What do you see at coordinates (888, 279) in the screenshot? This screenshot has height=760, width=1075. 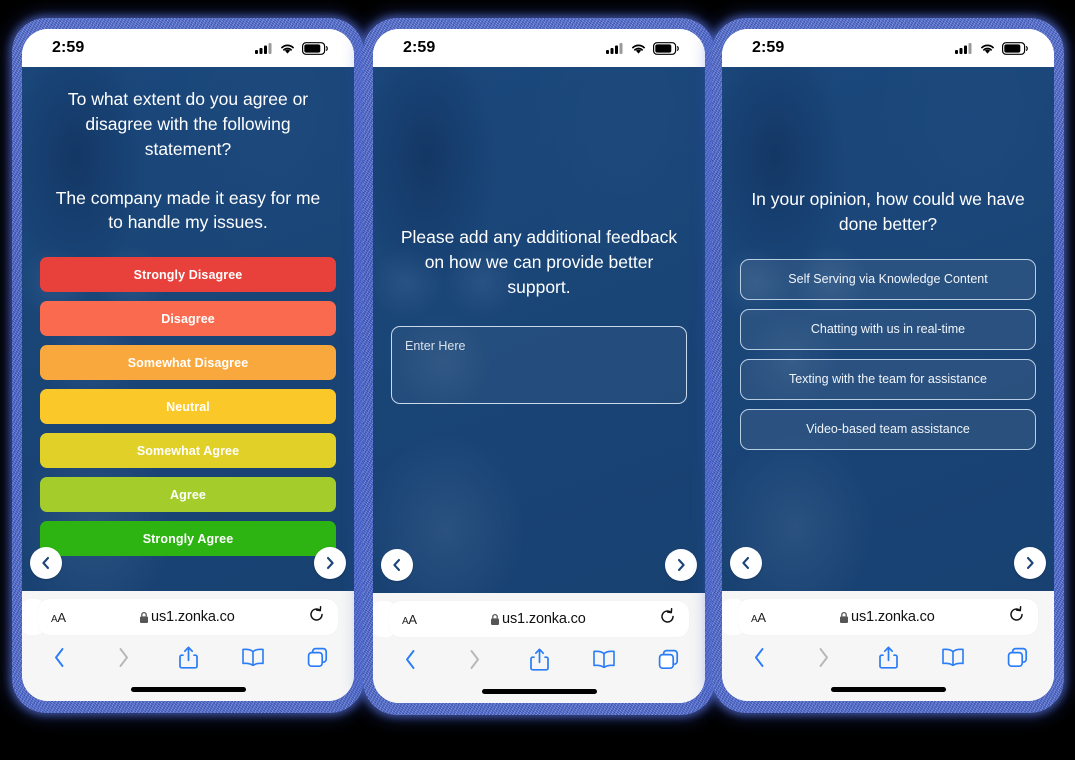 I see `choice-option-self-serving: Self Serving via Knowledge Content` at bounding box center [888, 279].